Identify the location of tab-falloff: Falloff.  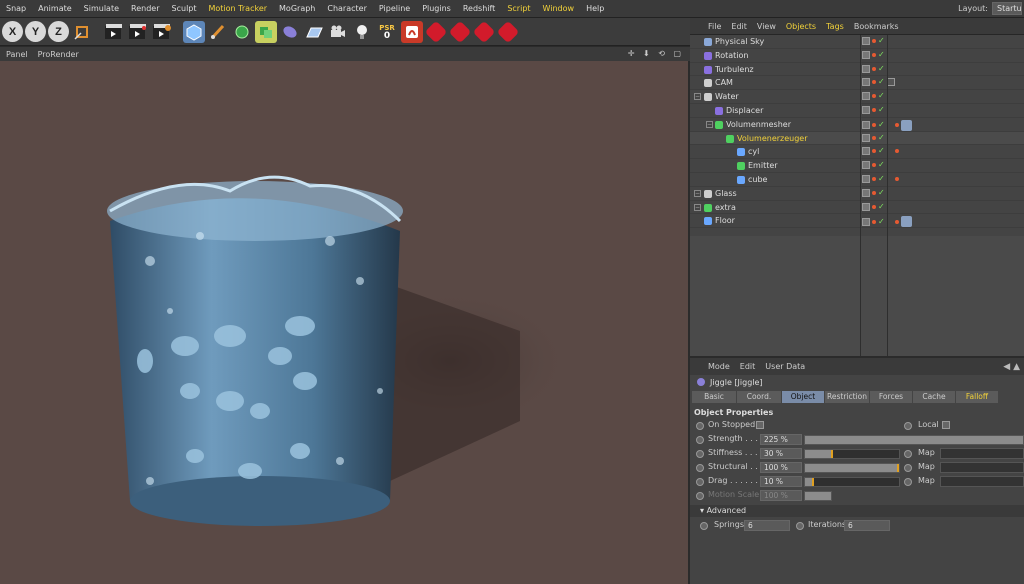
(977, 397).